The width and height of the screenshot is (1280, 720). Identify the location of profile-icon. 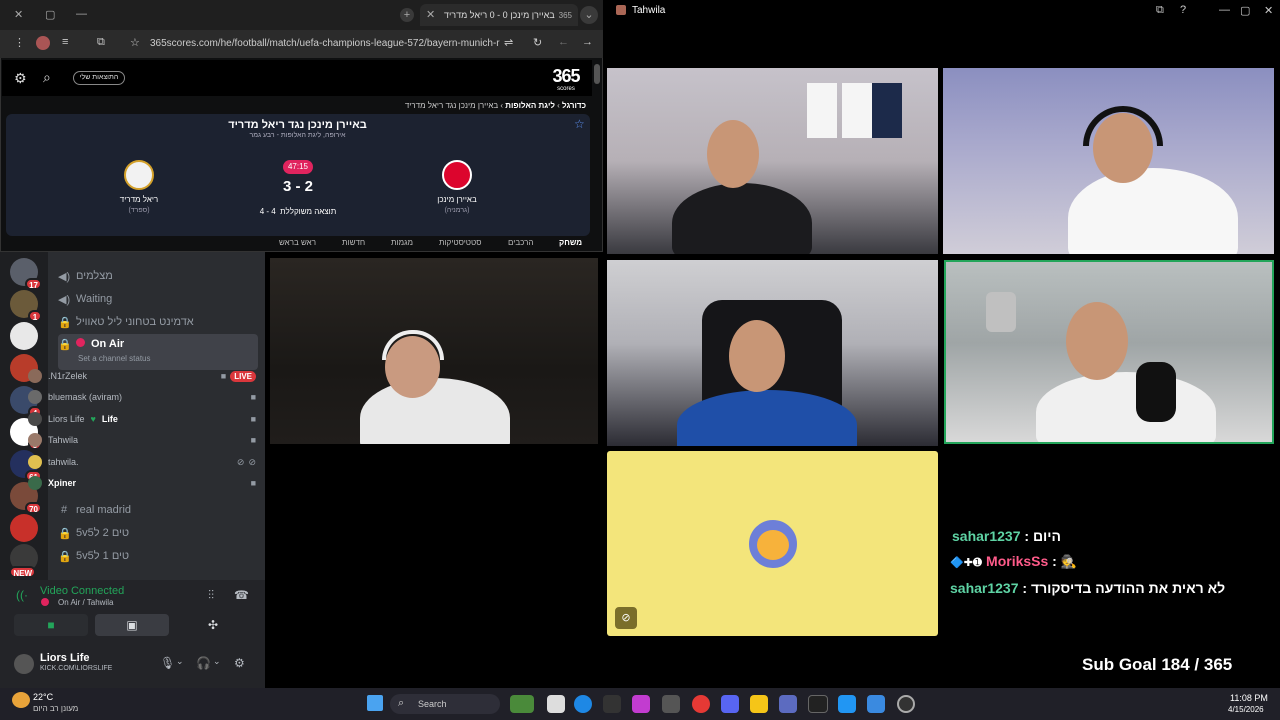
(43, 43).